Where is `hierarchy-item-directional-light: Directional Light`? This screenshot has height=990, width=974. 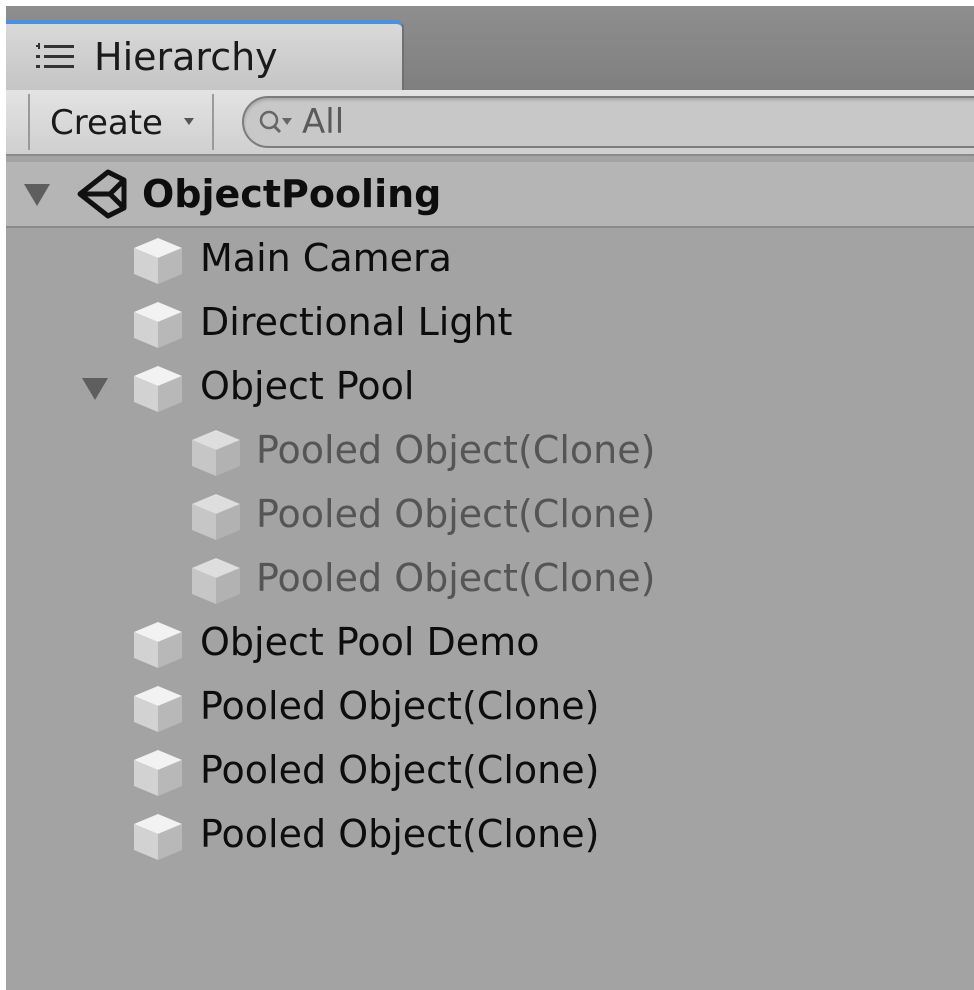
hierarchy-item-directional-light: Directional Light is located at coordinates (490, 324).